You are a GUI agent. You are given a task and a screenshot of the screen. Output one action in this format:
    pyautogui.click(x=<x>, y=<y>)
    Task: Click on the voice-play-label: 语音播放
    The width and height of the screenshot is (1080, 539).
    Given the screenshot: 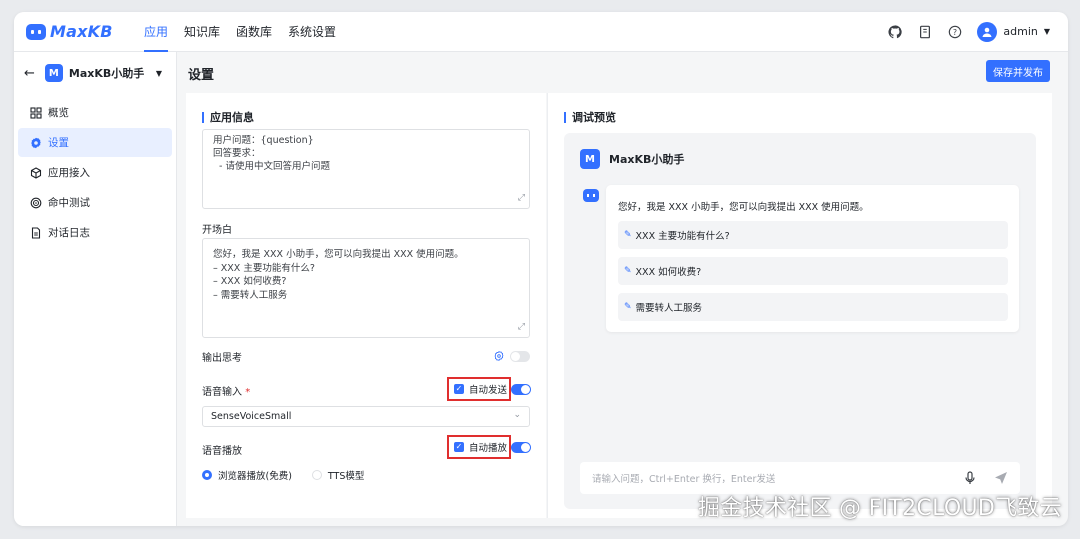 What is the action you would take?
    pyautogui.click(x=222, y=451)
    